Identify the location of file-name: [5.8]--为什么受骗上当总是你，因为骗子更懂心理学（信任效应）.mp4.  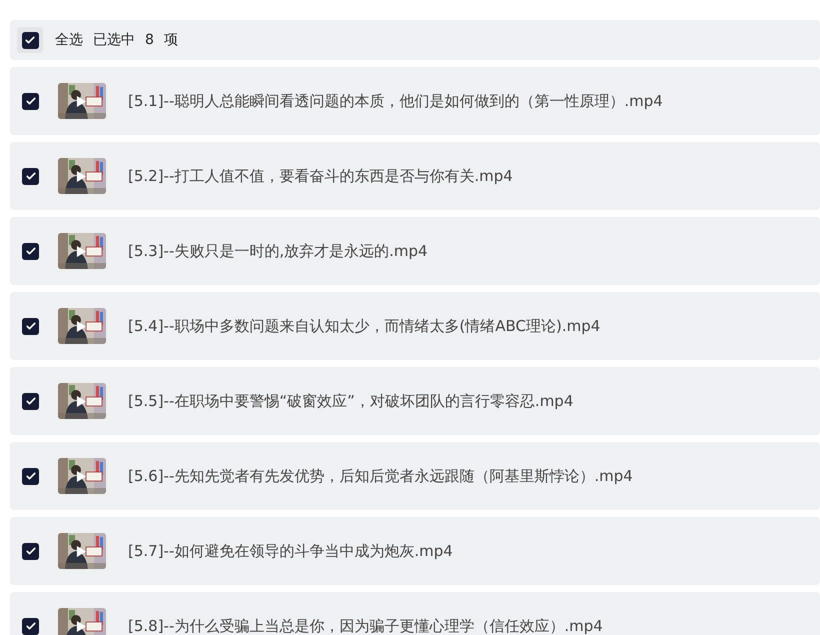
(365, 625).